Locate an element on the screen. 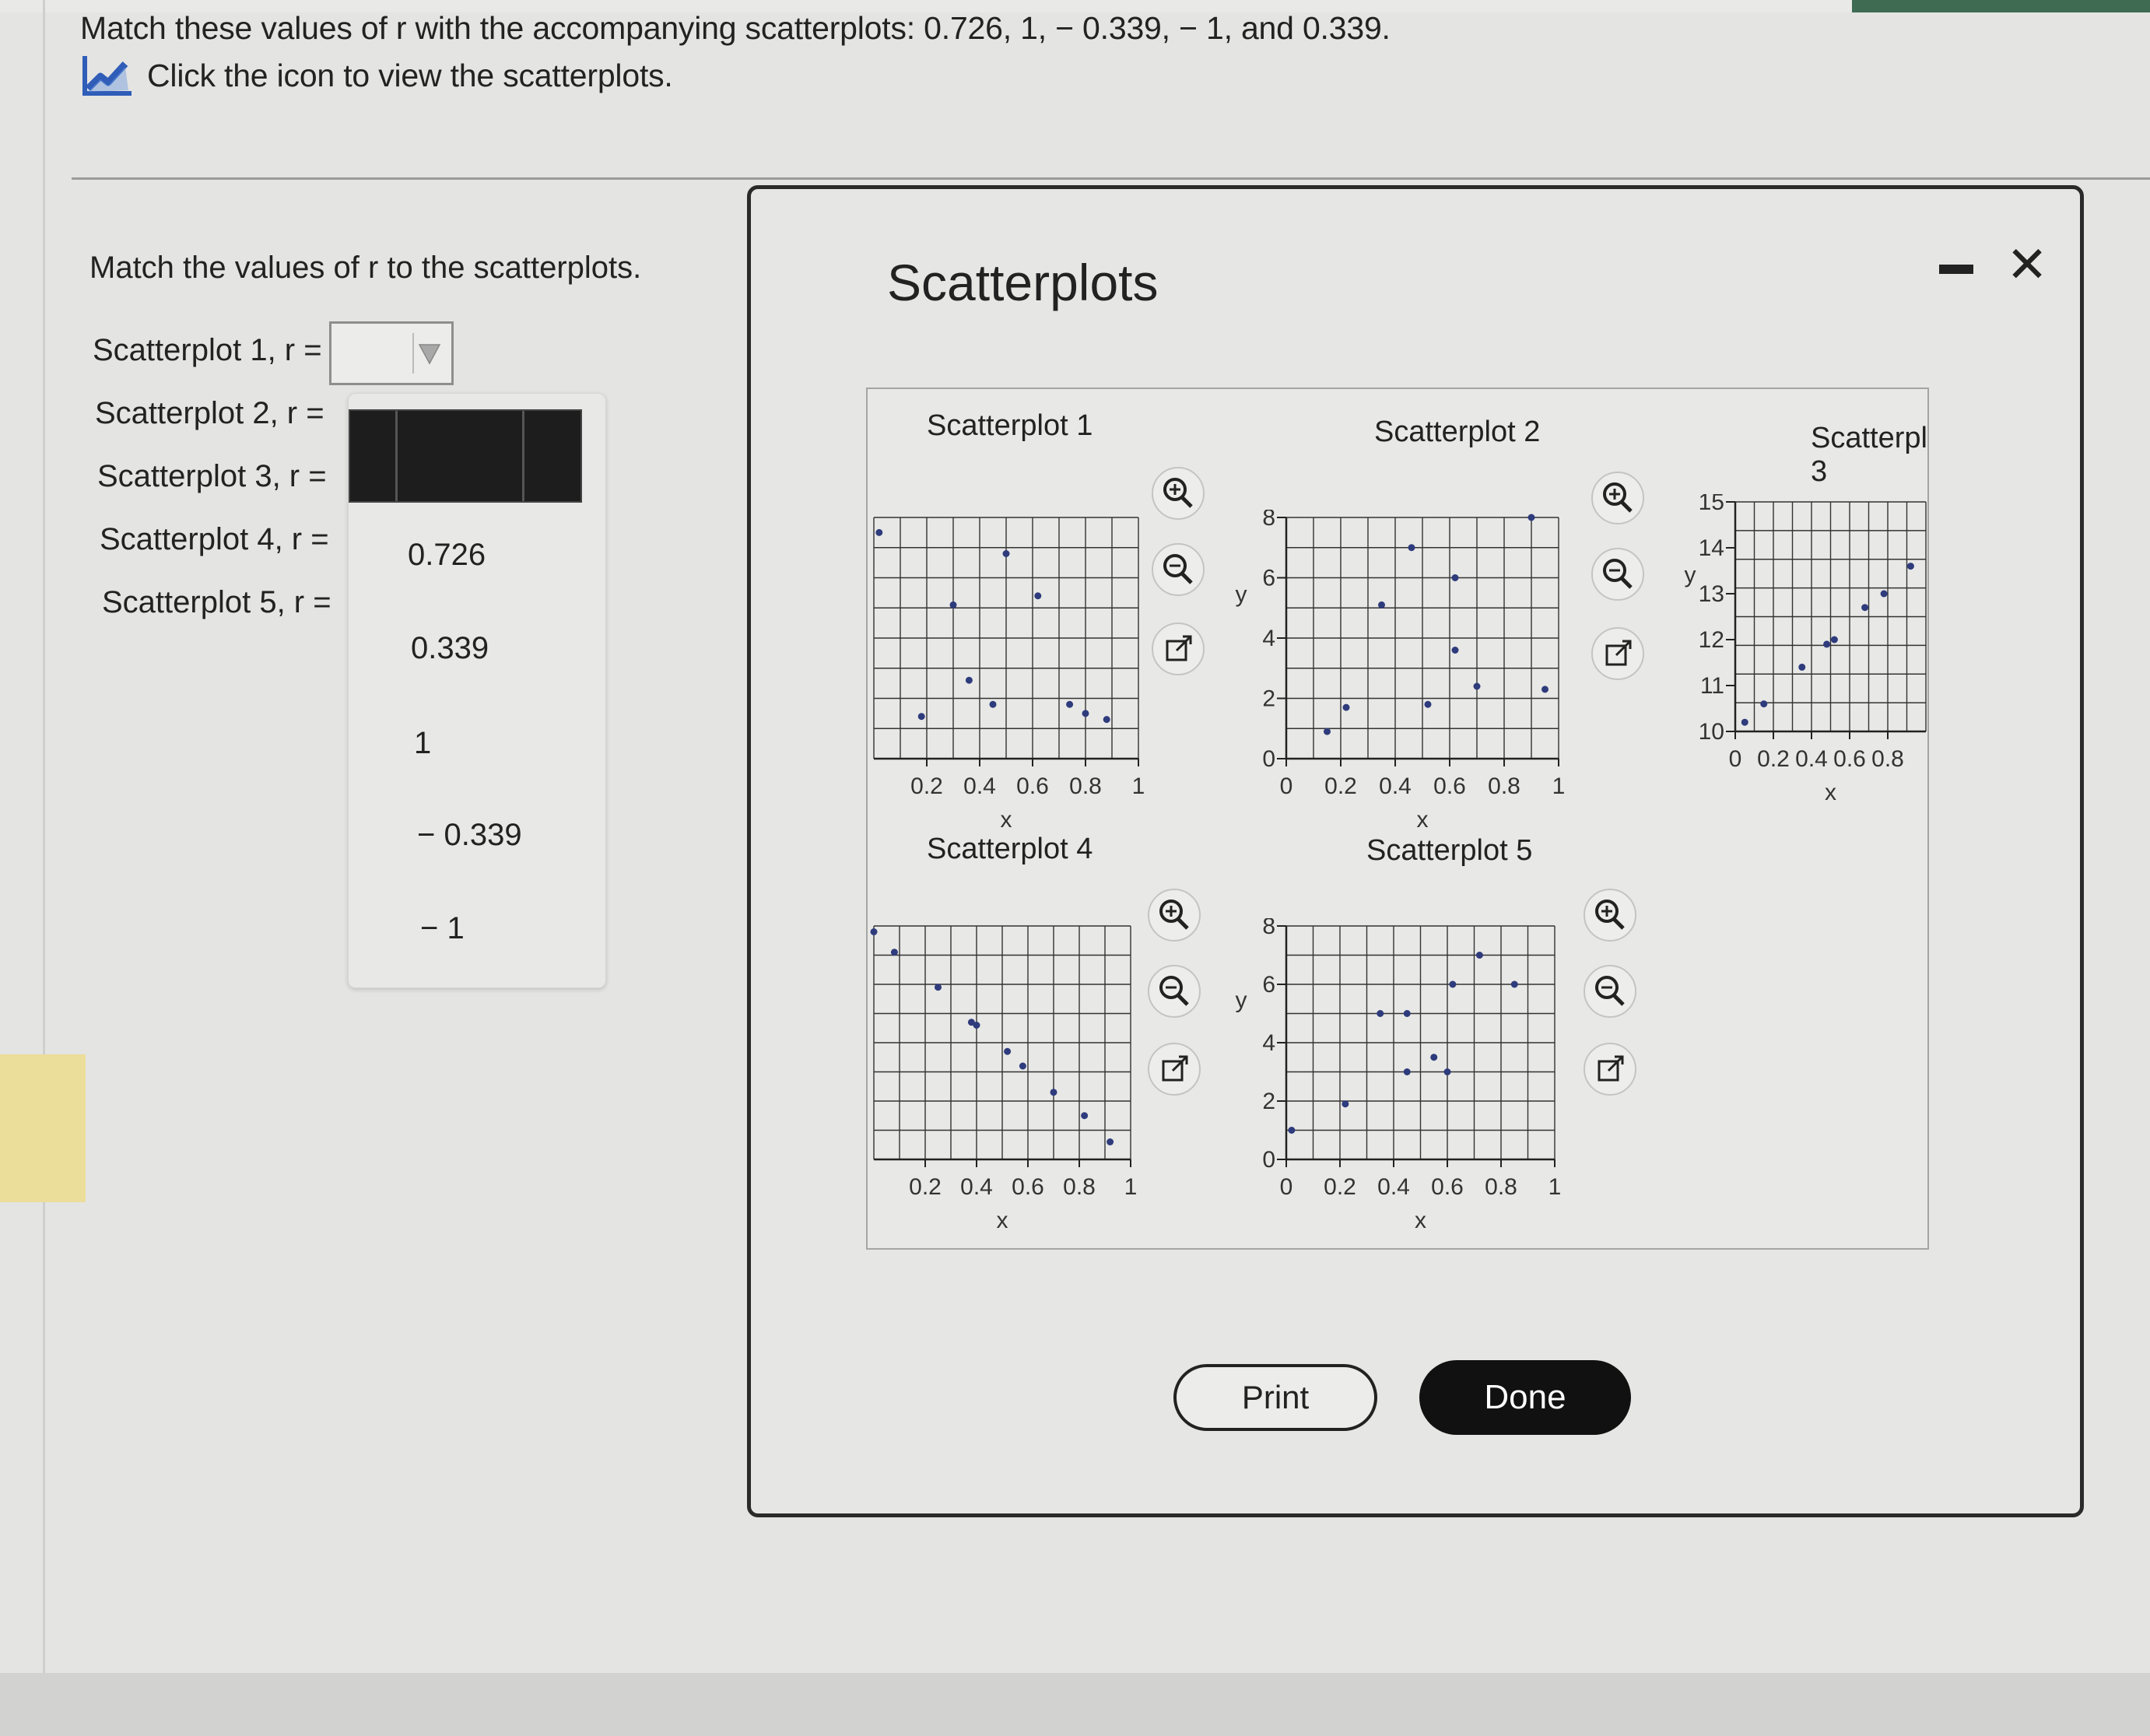 The width and height of the screenshot is (2150, 1736). scatterplot-1-dropdown is located at coordinates (391, 353).